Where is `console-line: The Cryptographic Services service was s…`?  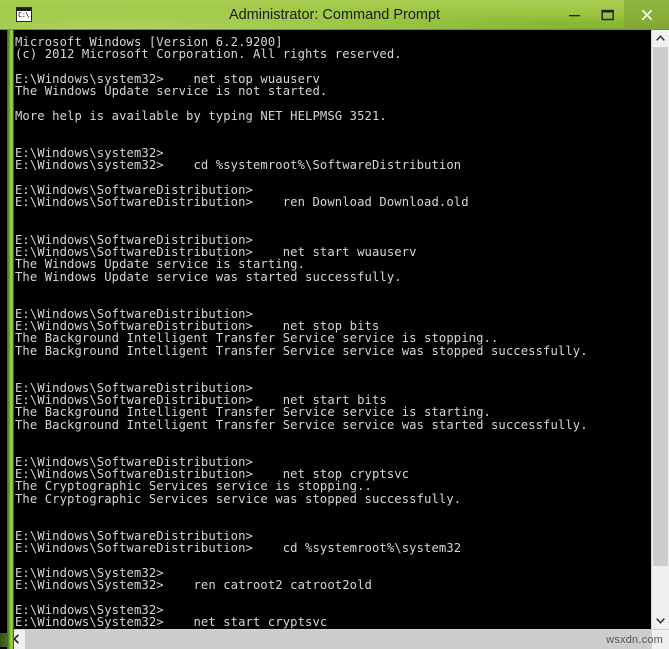 console-line: The Cryptographic Services service was s… is located at coordinates (333, 499).